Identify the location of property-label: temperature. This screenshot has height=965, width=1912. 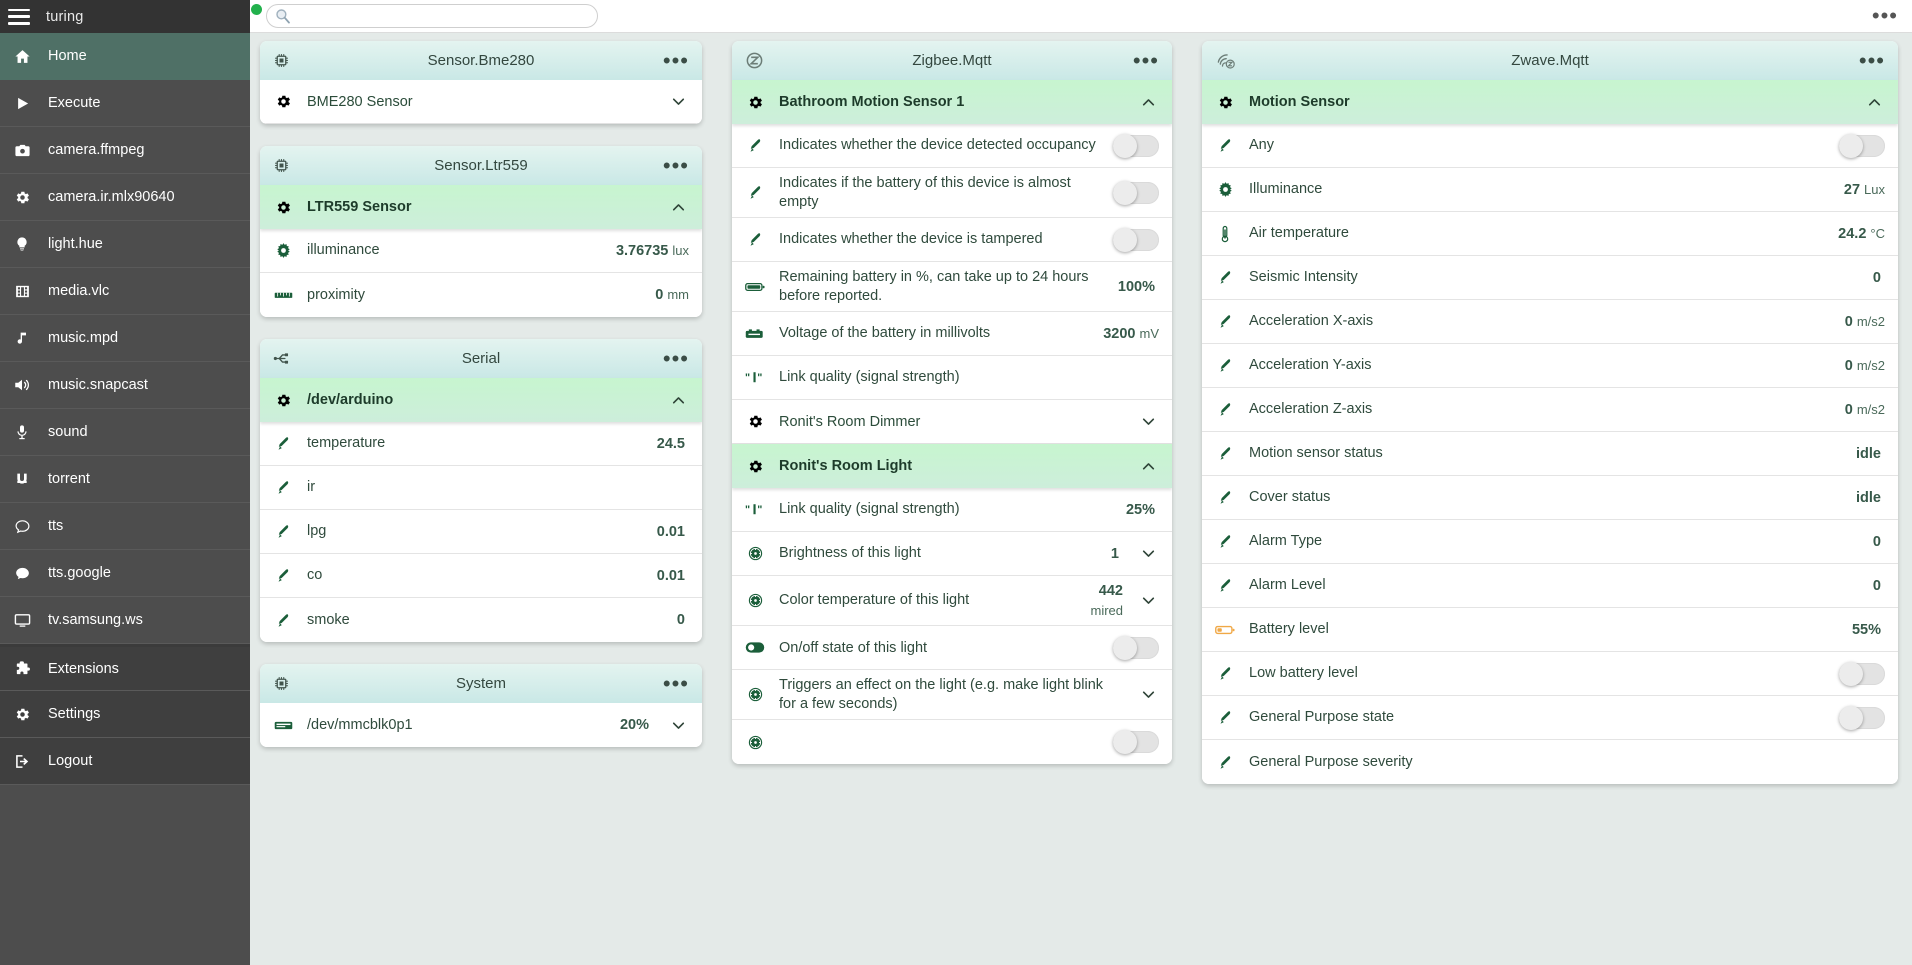
(346, 443).